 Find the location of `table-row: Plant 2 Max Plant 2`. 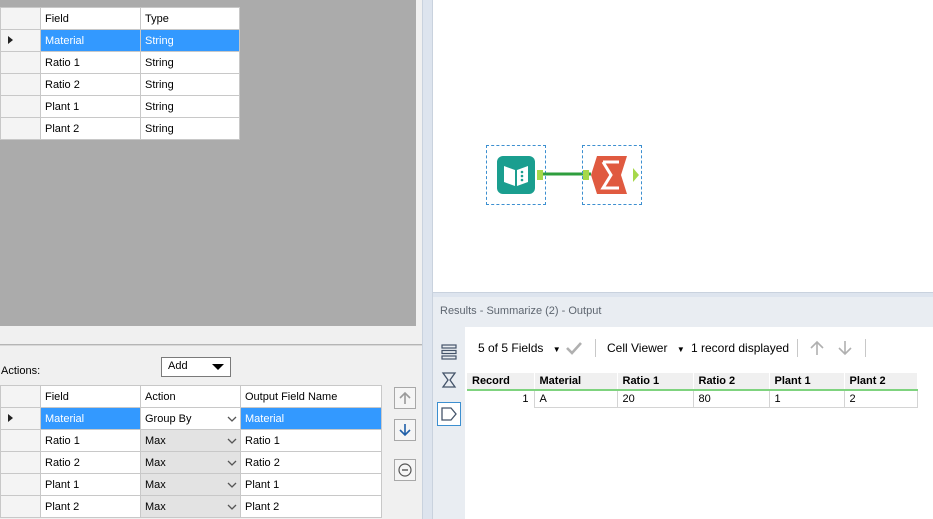

table-row: Plant 2 Max Plant 2 is located at coordinates (191, 506).